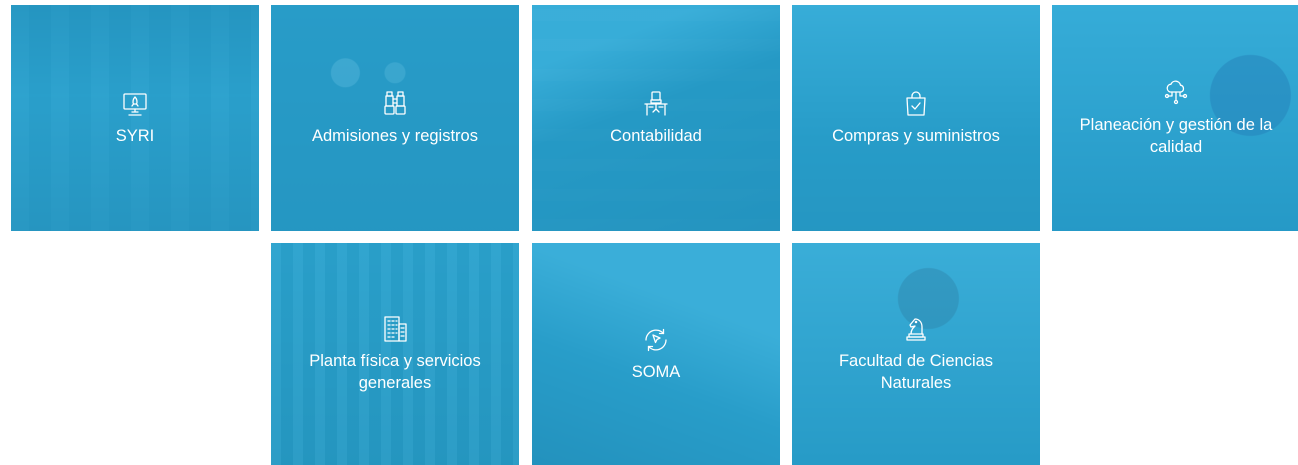 This screenshot has height=465, width=1298. I want to click on cloud-network-icon, so click(1176, 93).